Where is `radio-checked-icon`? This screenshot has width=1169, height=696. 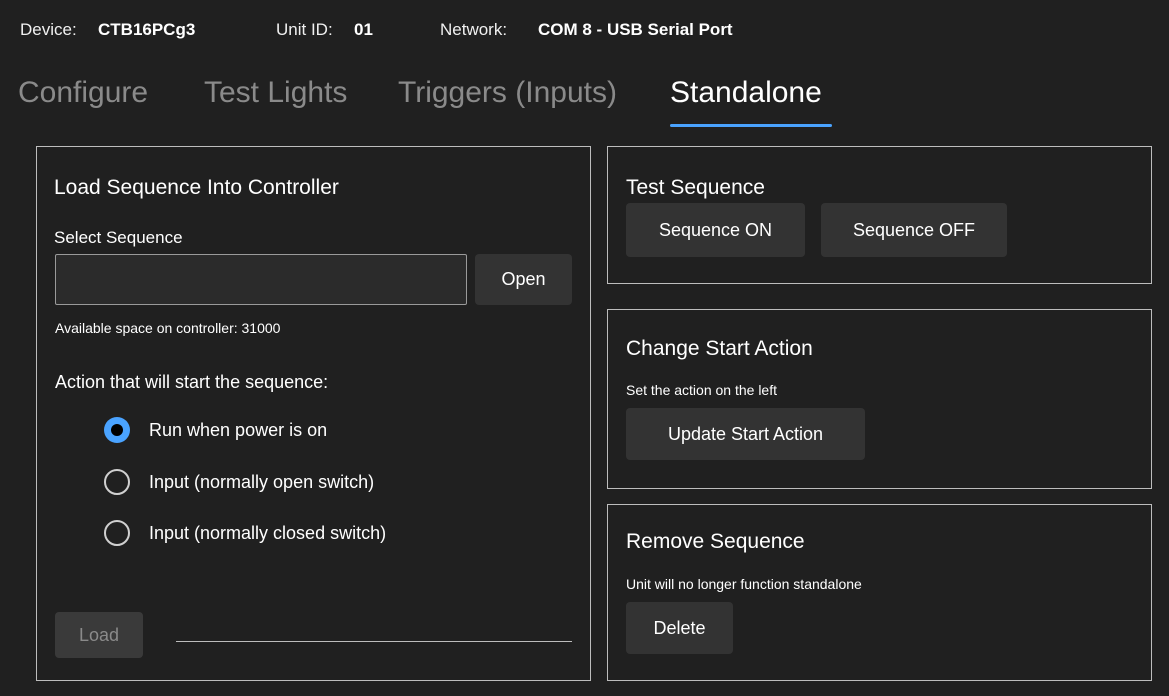 radio-checked-icon is located at coordinates (117, 430).